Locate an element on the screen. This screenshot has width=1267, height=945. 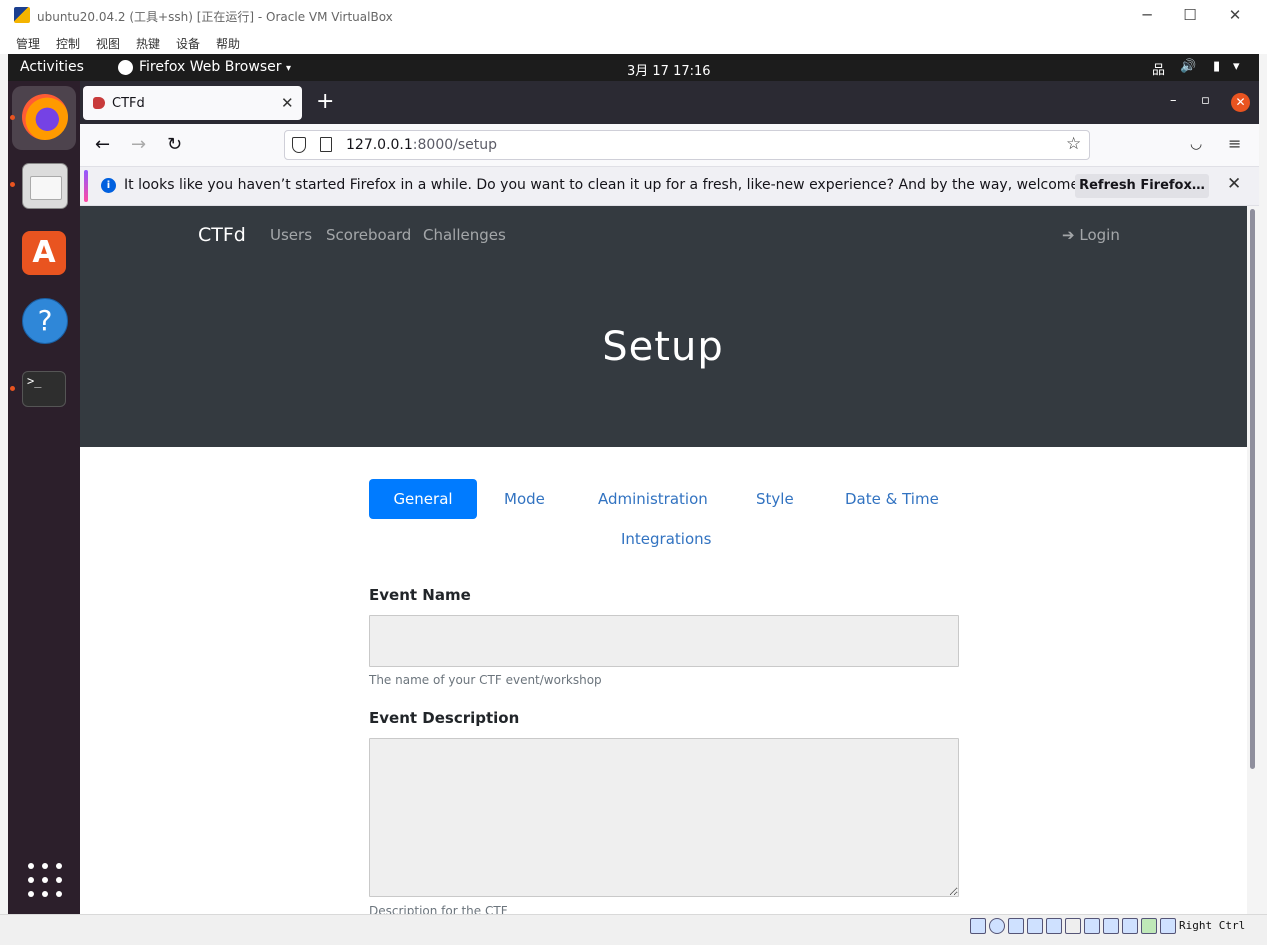
vbox-menu-hotkeys: 热键 is located at coordinates (148, 43).